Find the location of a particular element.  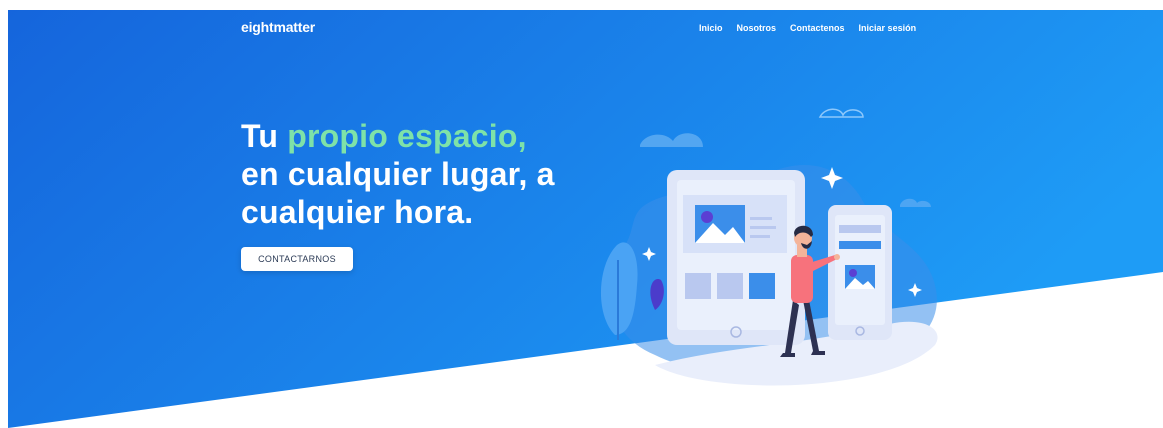

headline-accent: propio espacio, is located at coordinates (407, 136).